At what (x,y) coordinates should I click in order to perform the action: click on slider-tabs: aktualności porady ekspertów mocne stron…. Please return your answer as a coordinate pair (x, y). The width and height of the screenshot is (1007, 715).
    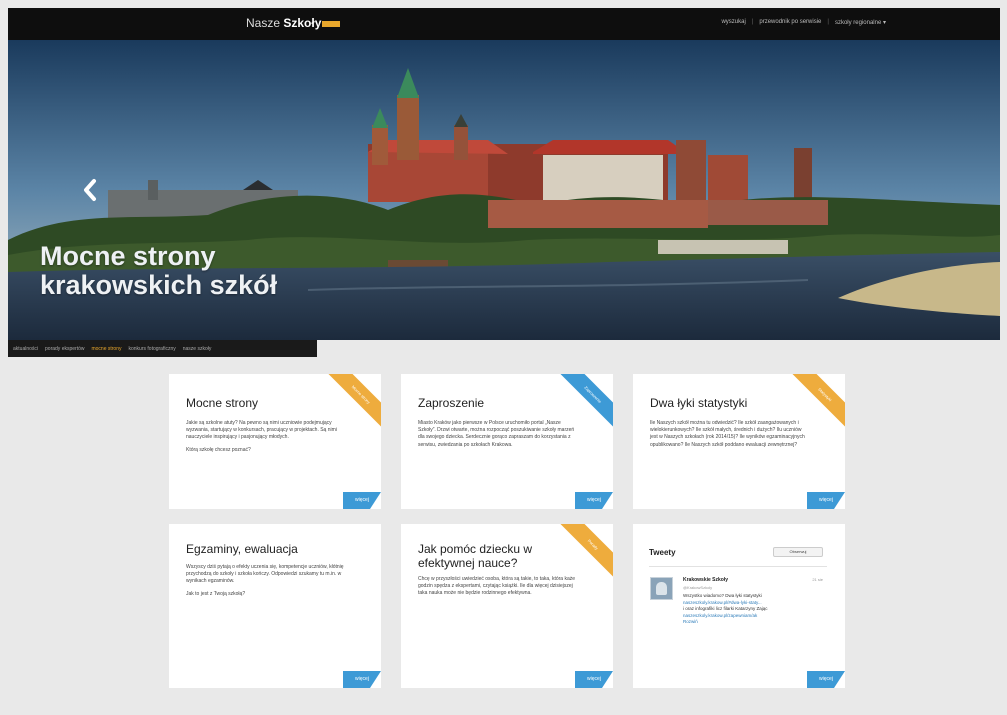
    Looking at the image, I should click on (162, 348).